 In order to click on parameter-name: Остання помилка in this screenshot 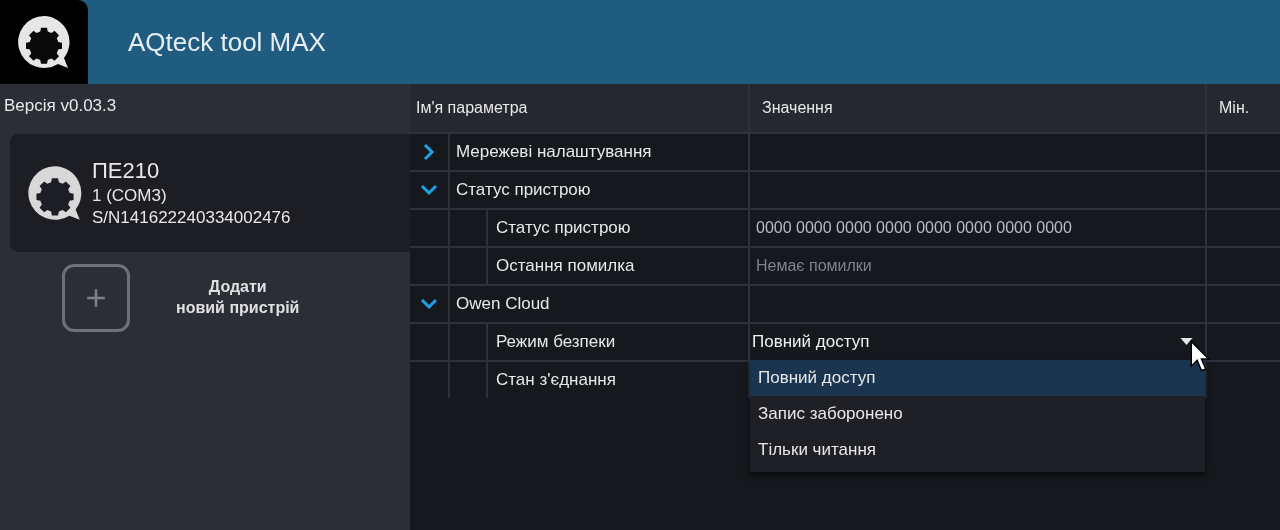, I will do `click(618, 266)`.